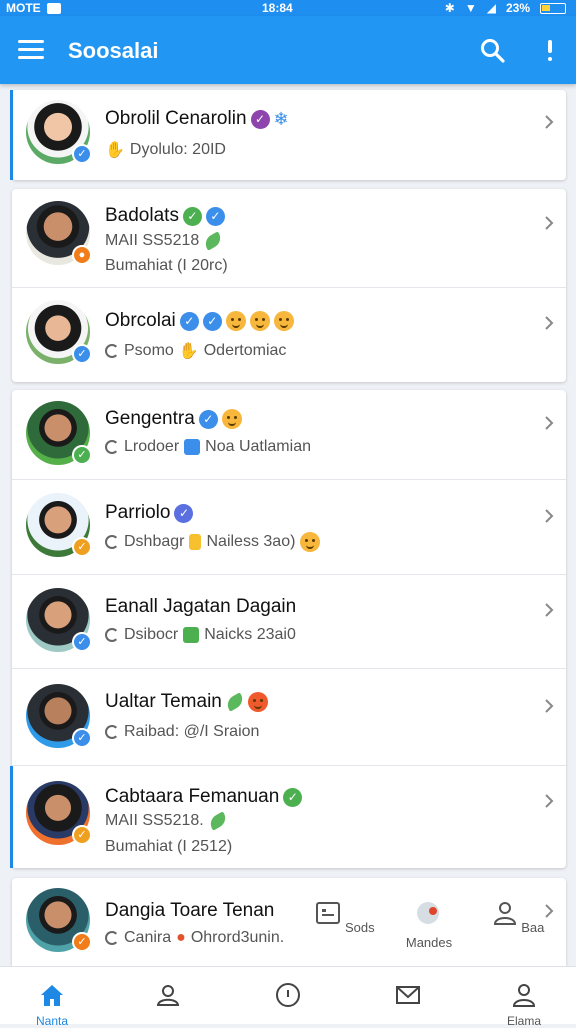 The height and width of the screenshot is (1028, 576). Describe the element at coordinates (192, 447) in the screenshot. I see `square-icon` at that location.